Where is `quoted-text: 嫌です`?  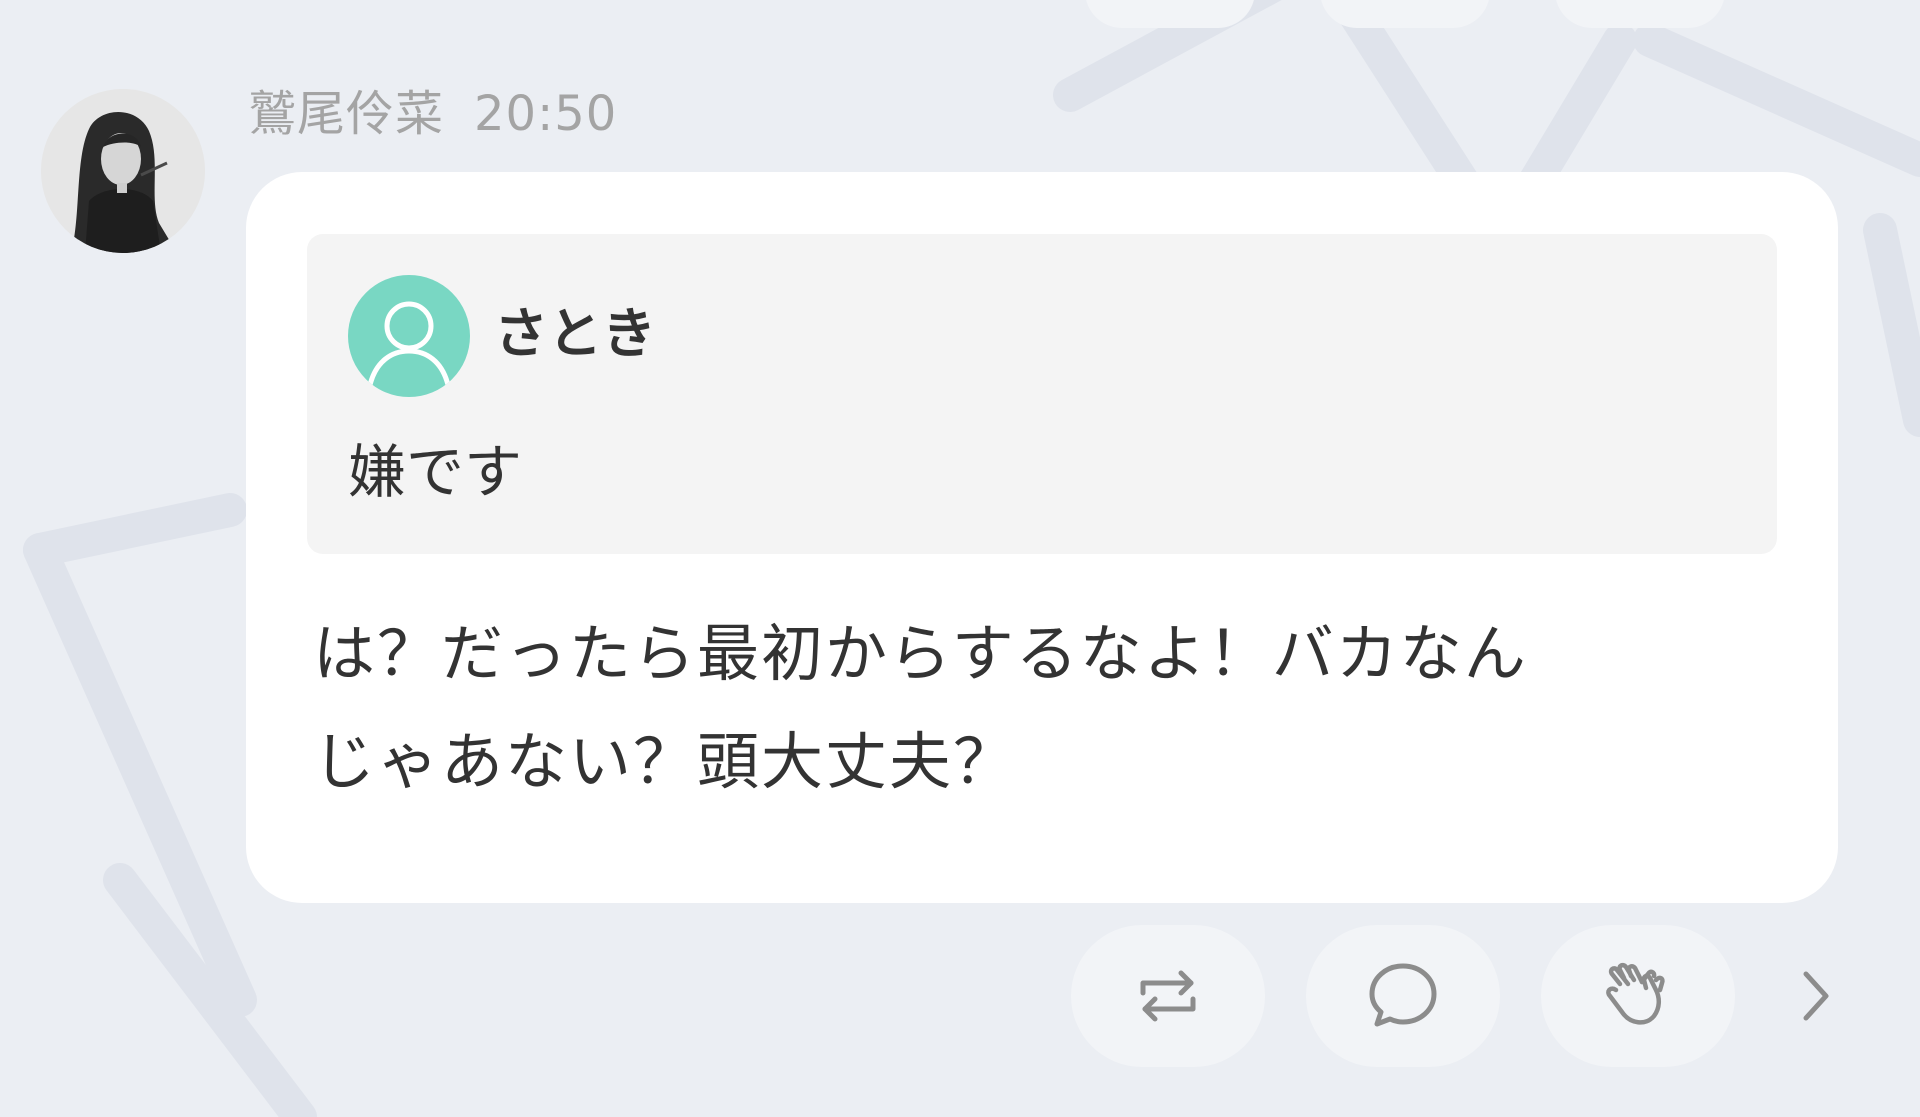
quoted-text: 嫌です is located at coordinates (435, 472).